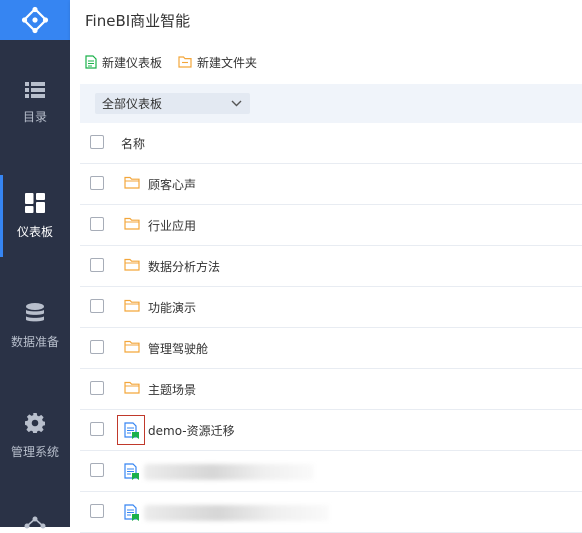  What do you see at coordinates (35, 103) in the screenshot?
I see `nav-item-catalog: 目录` at bounding box center [35, 103].